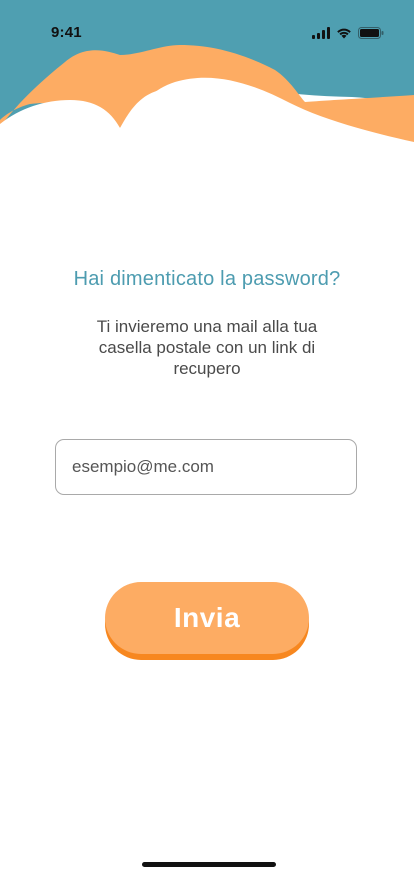 The image size is (414, 896). I want to click on status-bar: 9:41, so click(207, 25).